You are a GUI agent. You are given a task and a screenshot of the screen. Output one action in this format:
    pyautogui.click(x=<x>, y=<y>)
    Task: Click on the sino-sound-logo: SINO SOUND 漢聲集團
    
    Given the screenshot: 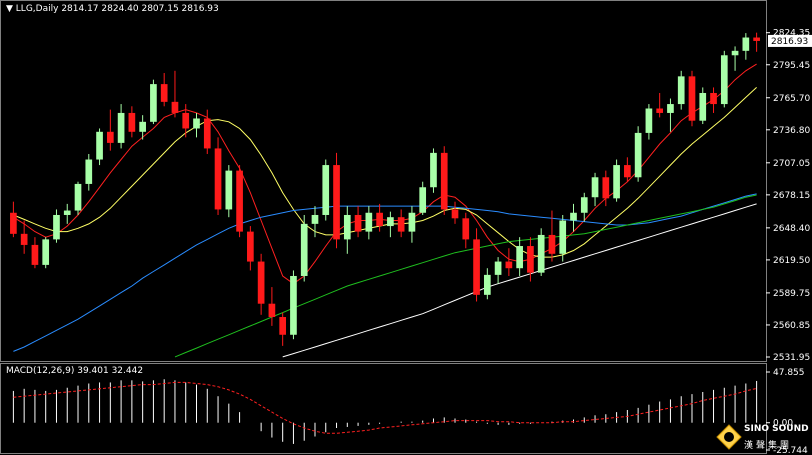 What is the action you would take?
    pyautogui.click(x=762, y=436)
    